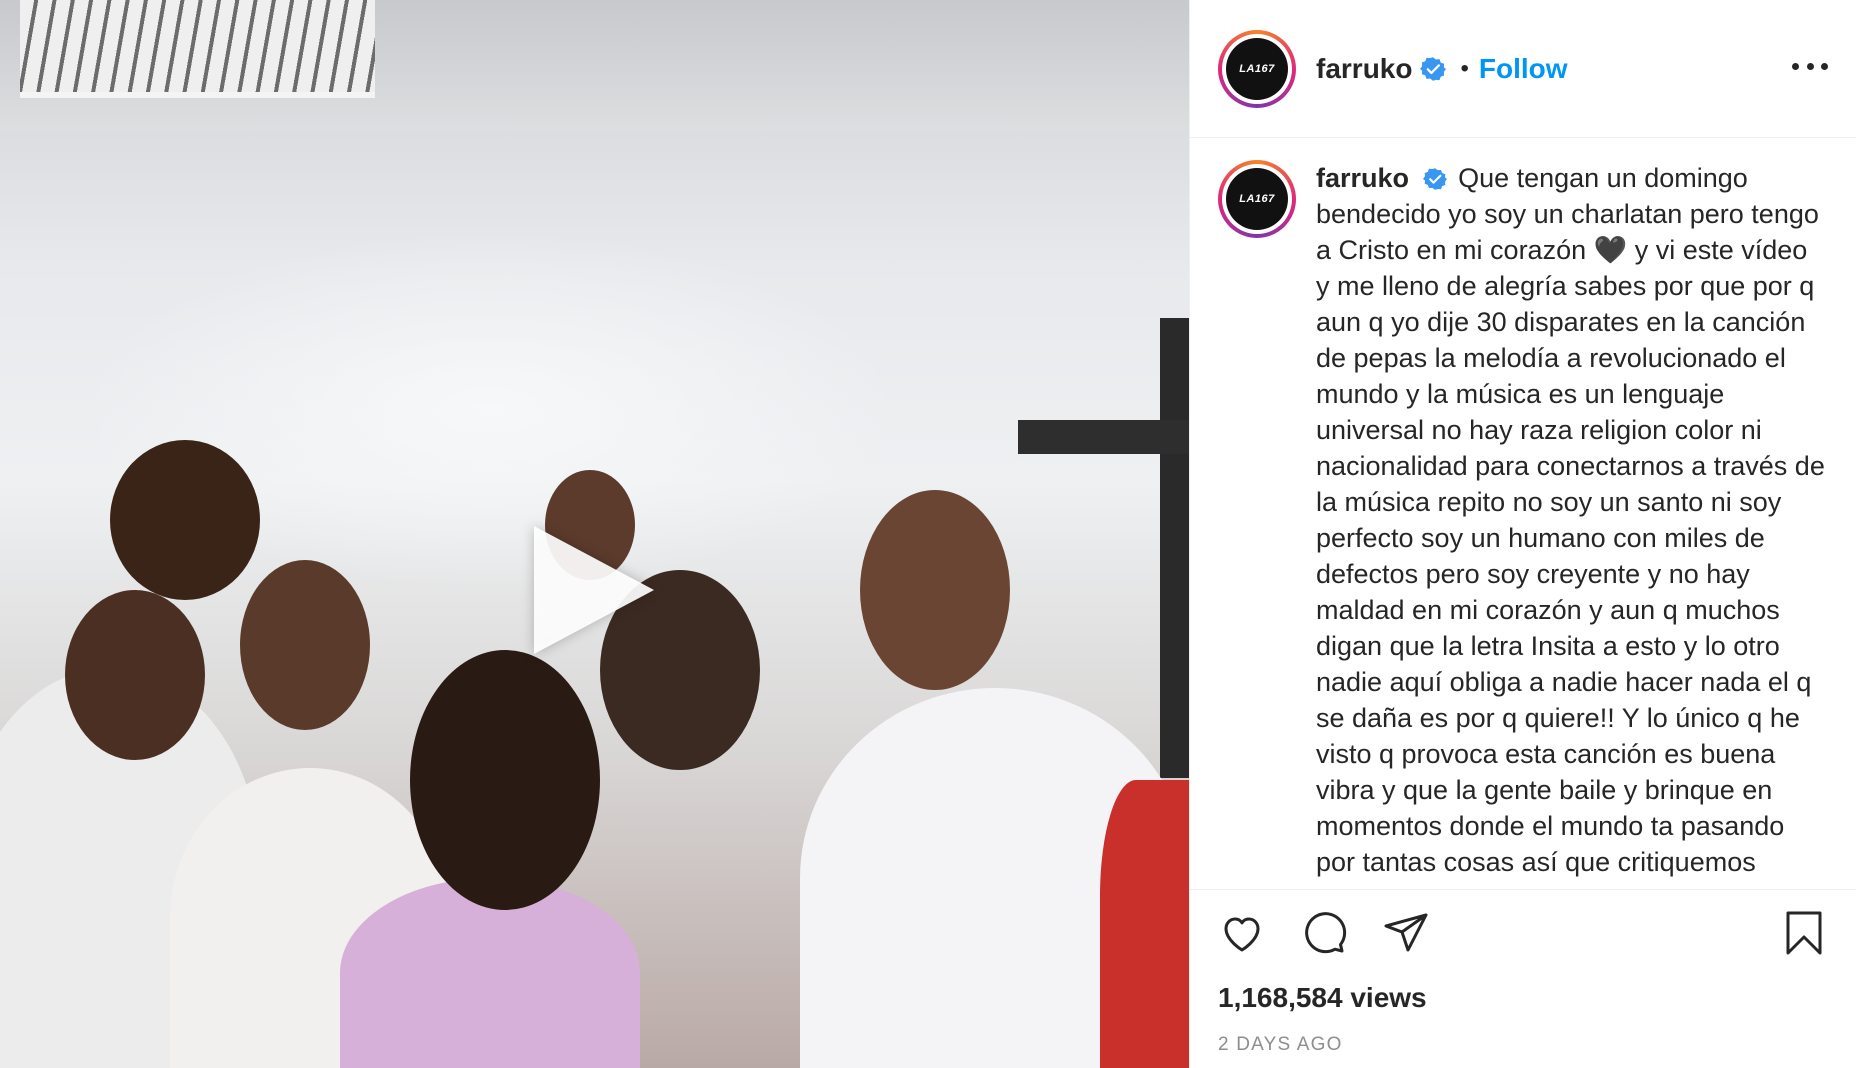  I want to click on video-frame-cross-bar, so click(1103, 437).